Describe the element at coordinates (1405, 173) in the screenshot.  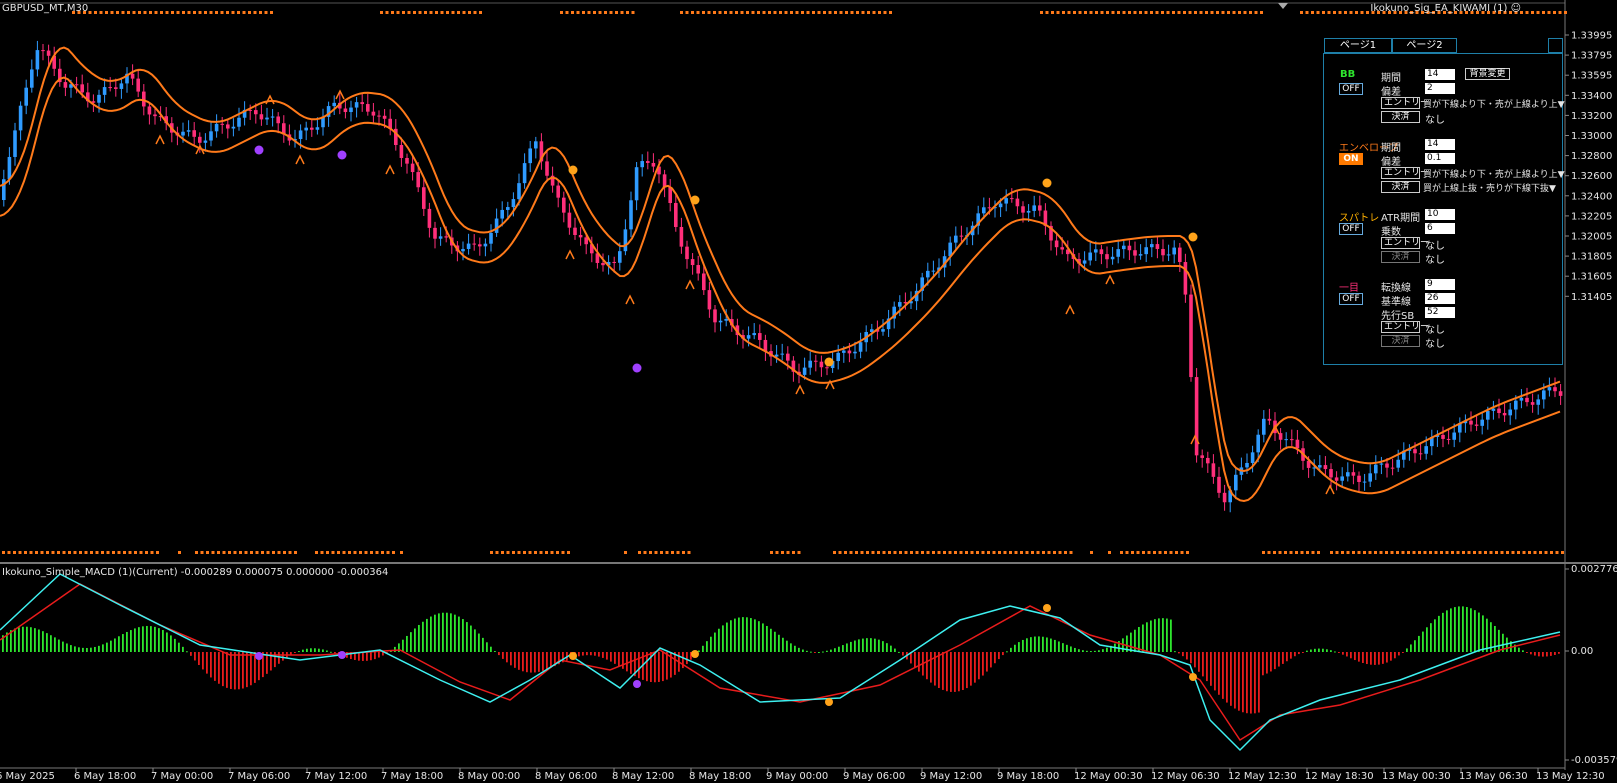
I see `env-entry-button: エントリー` at that location.